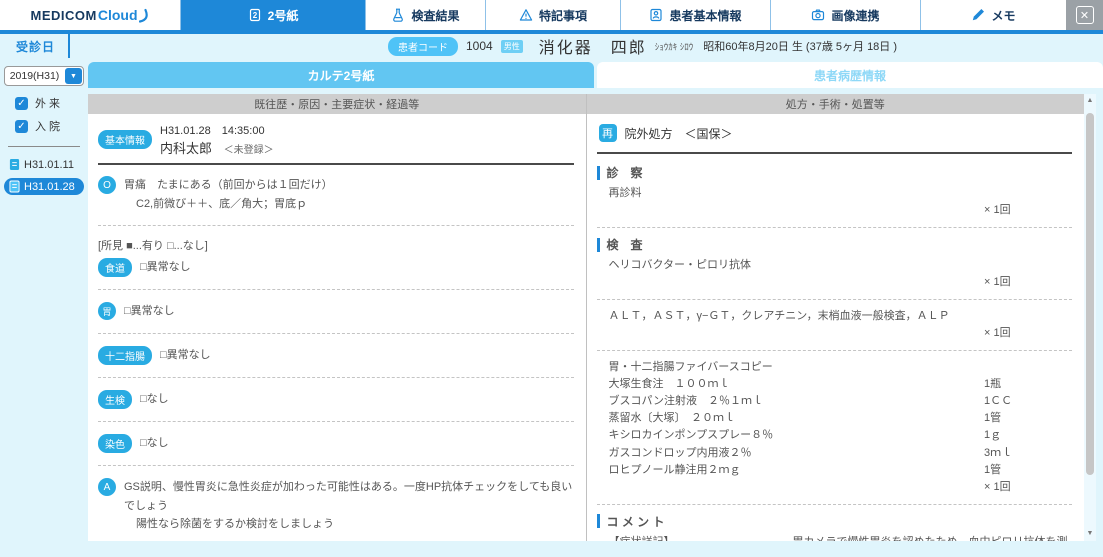  I want to click on findings-entry: 十二指腸 □異常なし, so click(336, 355).